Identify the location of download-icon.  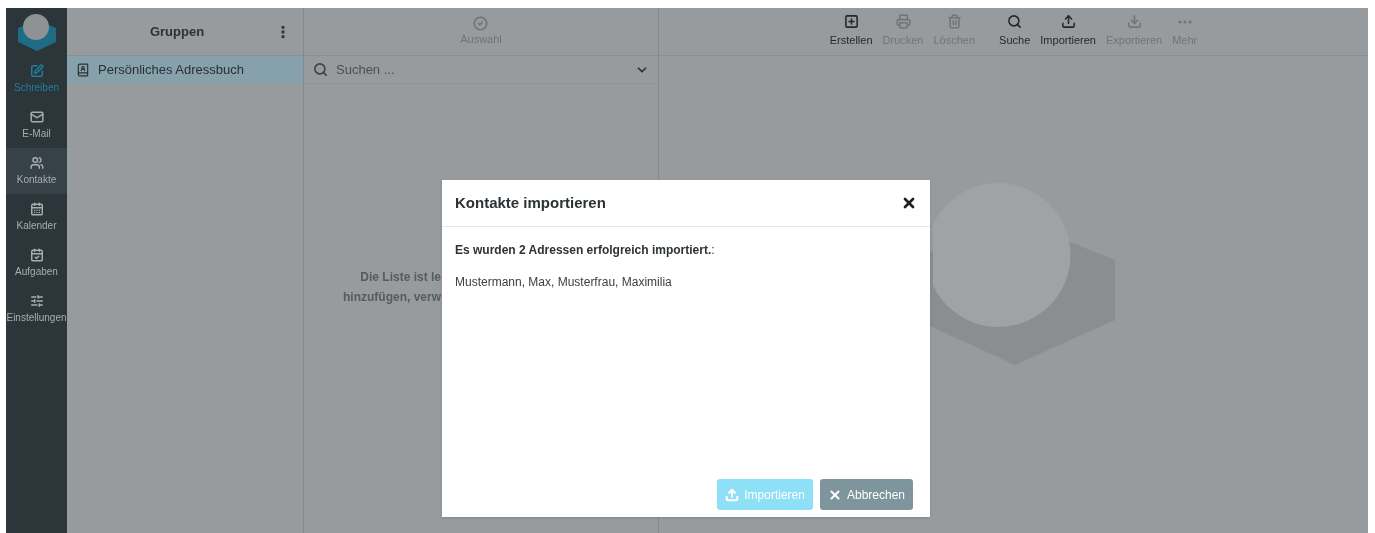
(1134, 22).